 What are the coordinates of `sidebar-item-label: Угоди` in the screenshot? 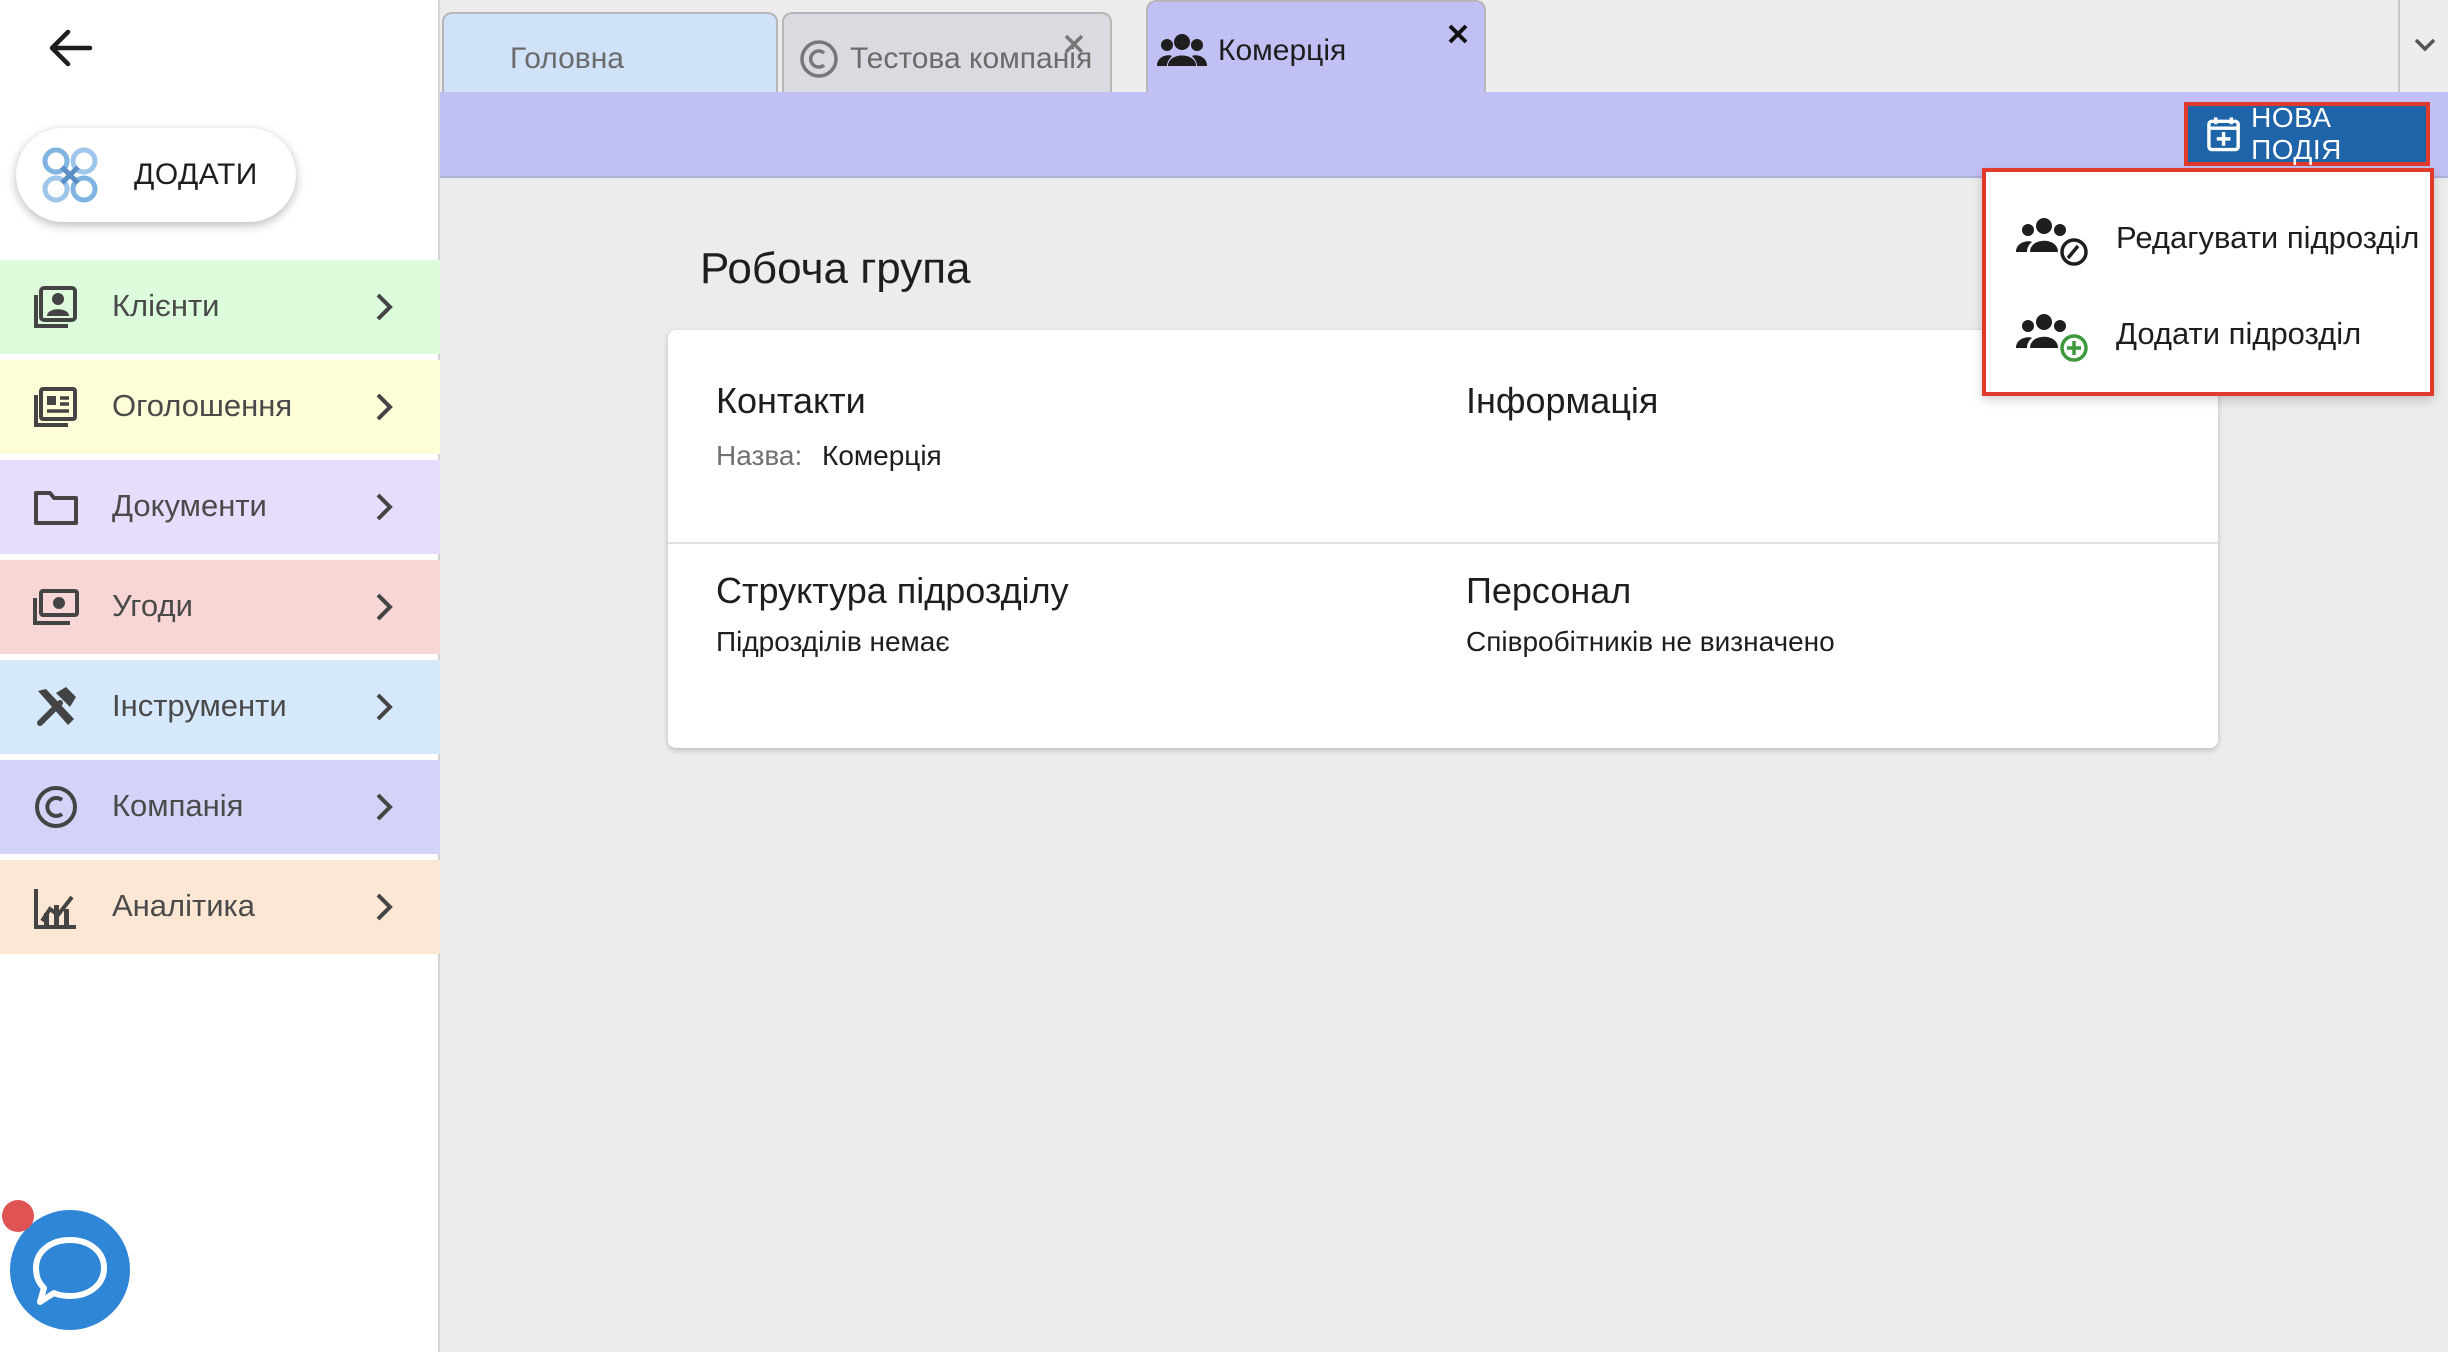 It's located at (152, 605).